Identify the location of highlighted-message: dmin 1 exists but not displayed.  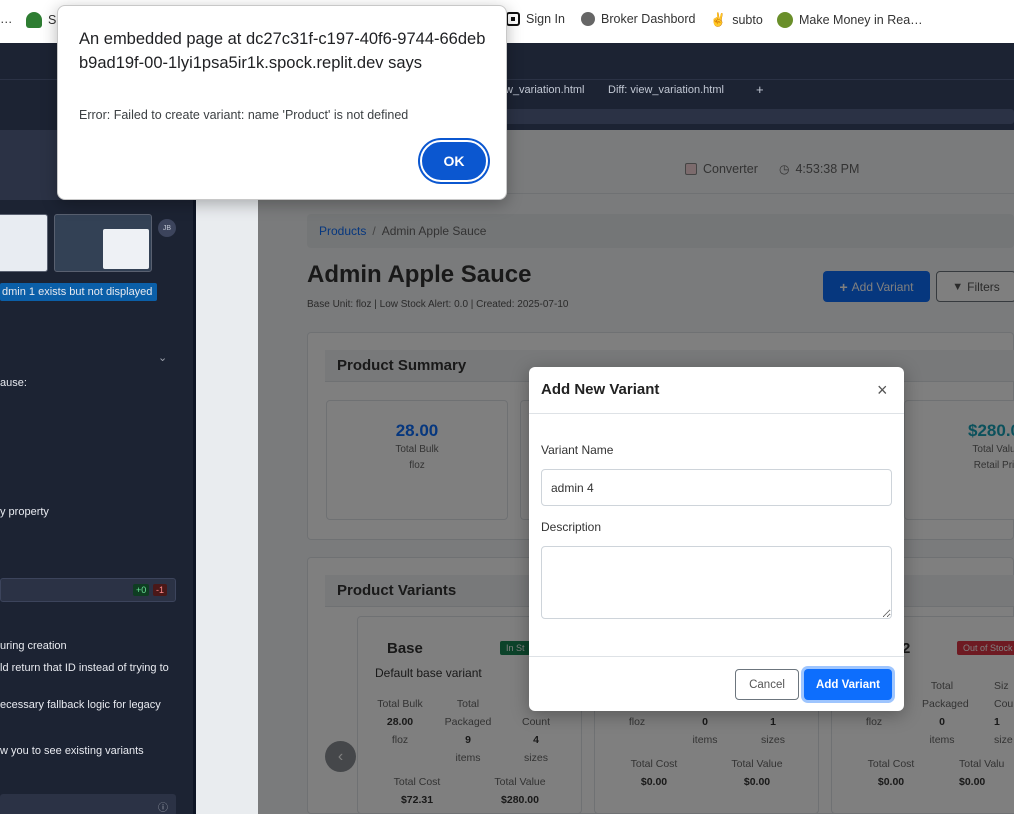
(79, 292).